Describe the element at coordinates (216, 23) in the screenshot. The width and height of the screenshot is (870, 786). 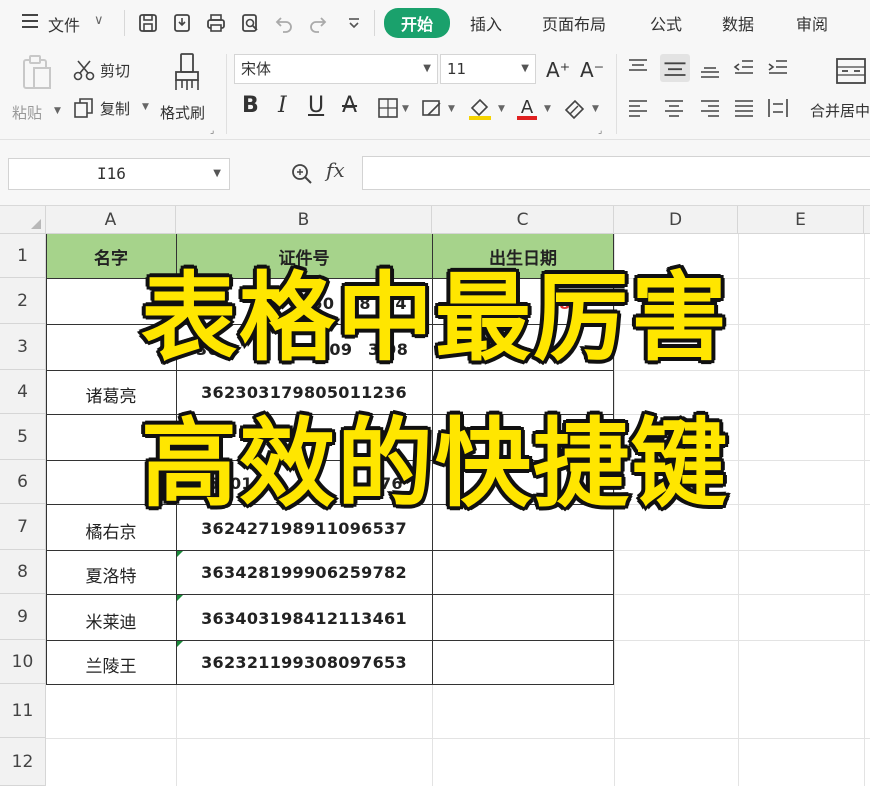
I see `print-icon` at that location.